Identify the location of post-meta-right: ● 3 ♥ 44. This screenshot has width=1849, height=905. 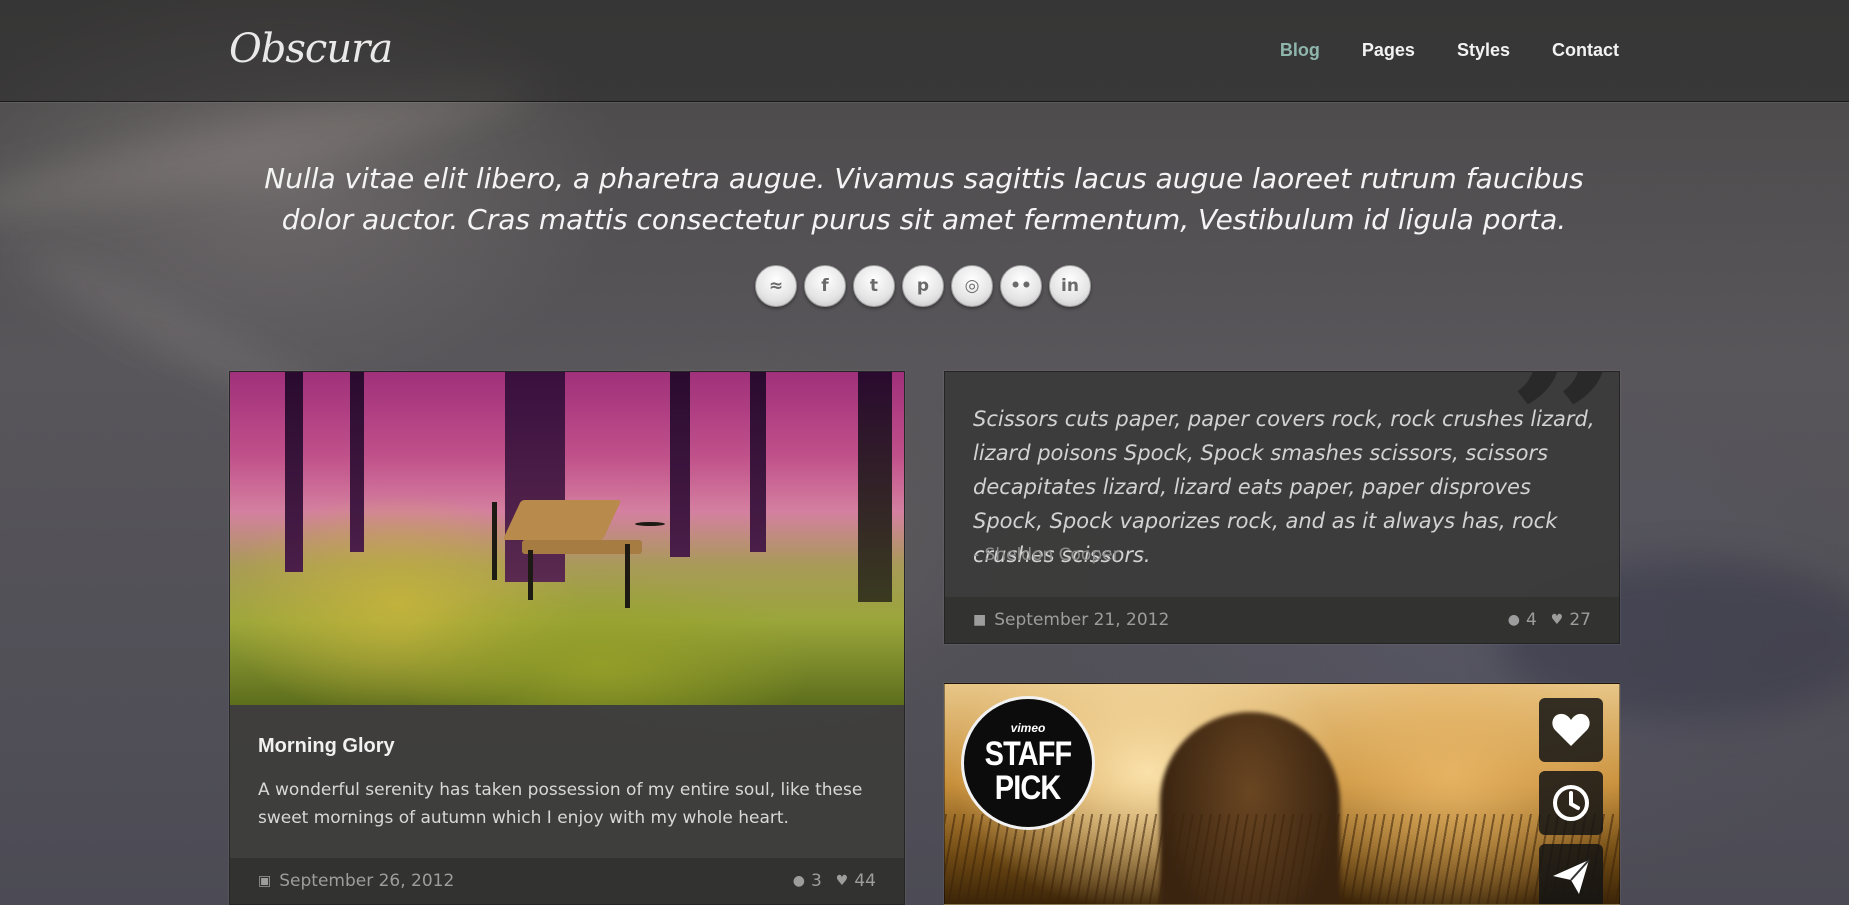
(834, 881).